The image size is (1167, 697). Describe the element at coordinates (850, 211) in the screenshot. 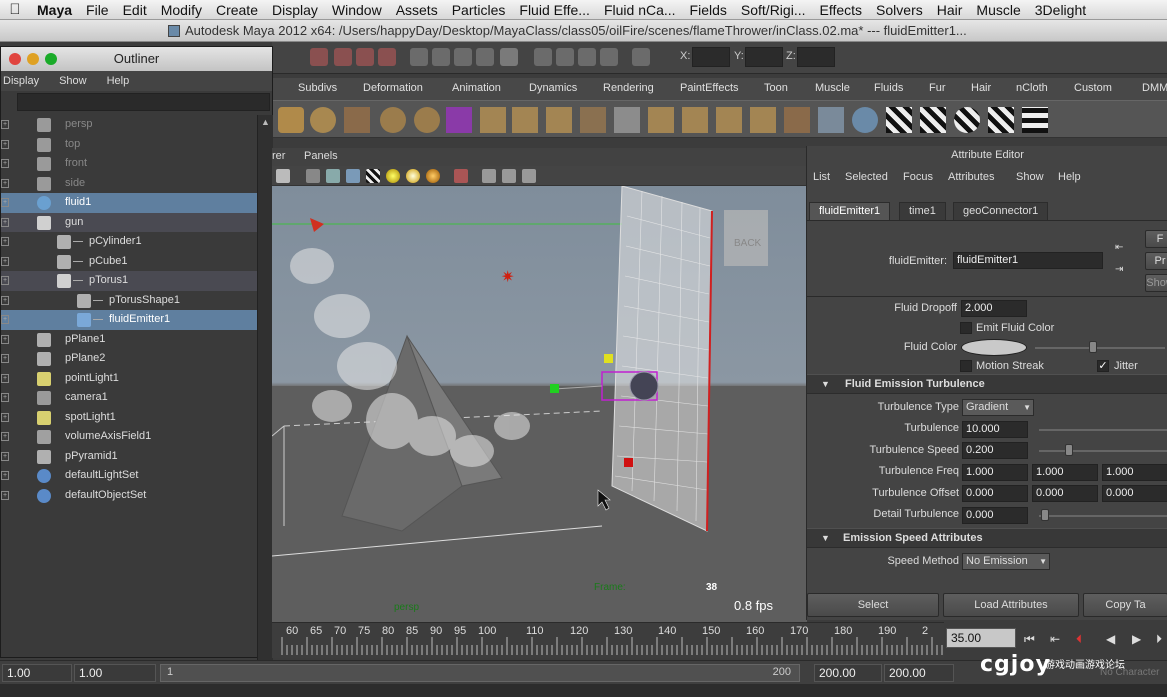

I see `ae-tab-fluidemitter1: fluidEmitter1` at that location.